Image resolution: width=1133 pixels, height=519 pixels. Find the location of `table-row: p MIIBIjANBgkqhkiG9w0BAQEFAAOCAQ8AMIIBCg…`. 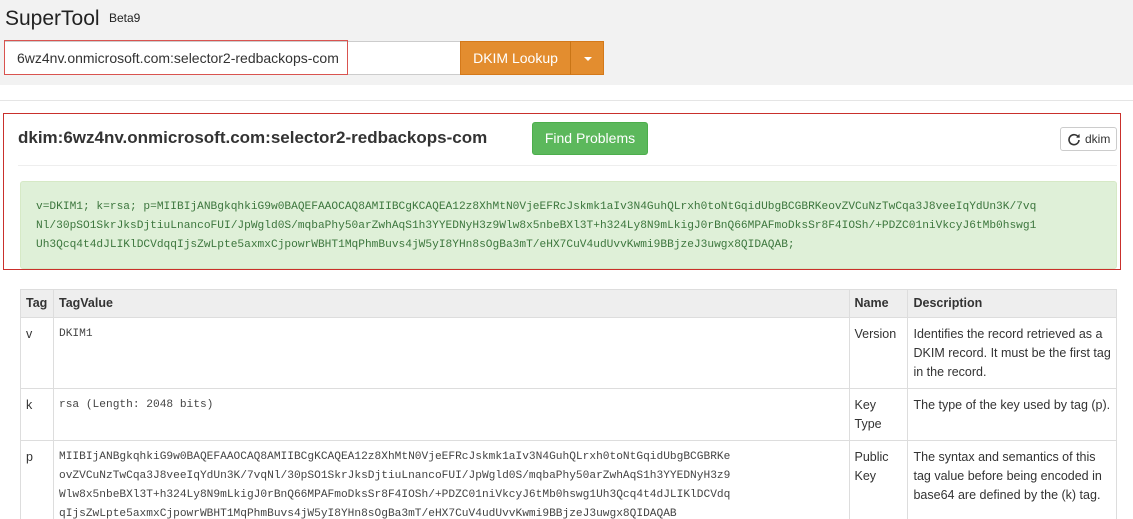

table-row: p MIIBIjANBgkqhkiG9w0BAQEFAAOCAQ8AMIIBCg… is located at coordinates (568, 479).